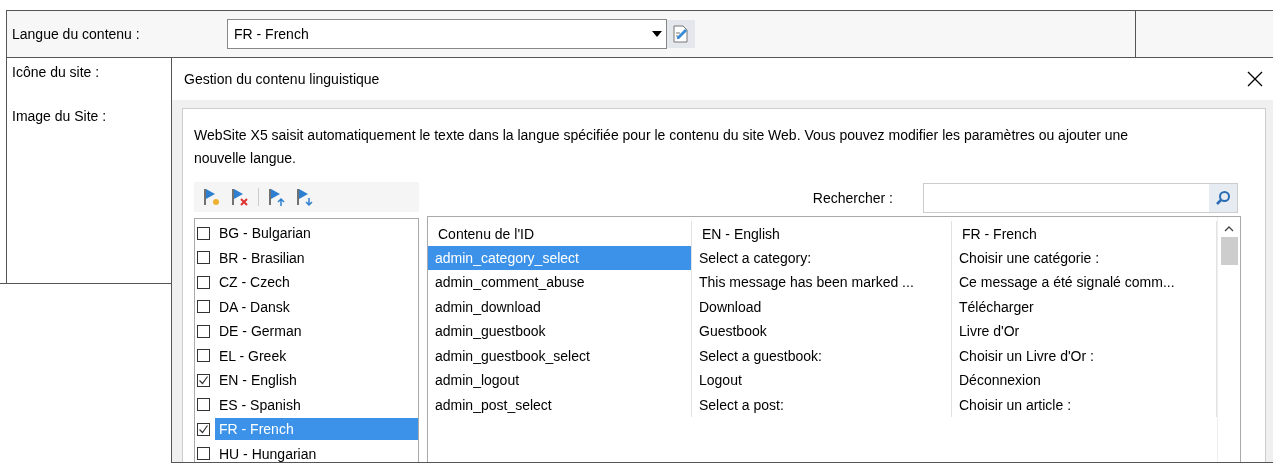 This screenshot has width=1273, height=463. What do you see at coordinates (1229, 229) in the screenshot?
I see `scroll-up-icon` at bounding box center [1229, 229].